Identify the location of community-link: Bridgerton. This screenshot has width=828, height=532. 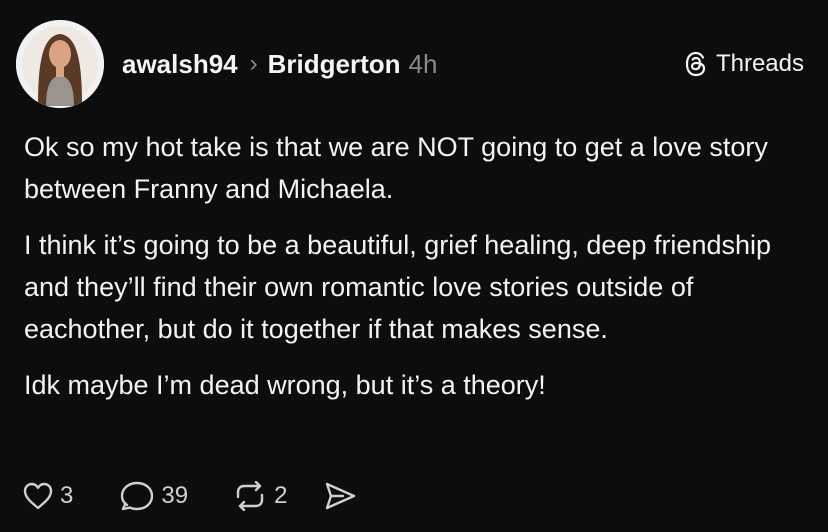
(334, 64).